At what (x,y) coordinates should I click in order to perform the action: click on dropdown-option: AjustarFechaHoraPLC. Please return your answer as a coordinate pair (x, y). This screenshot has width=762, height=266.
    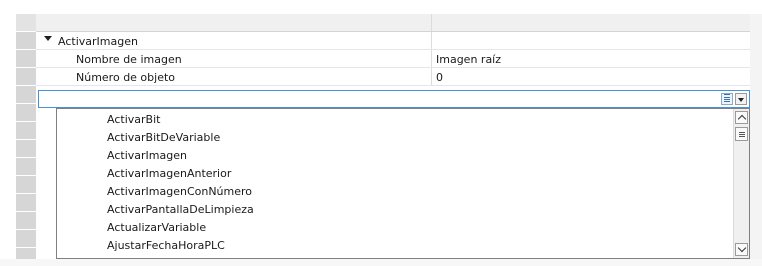
    Looking at the image, I should click on (166, 246).